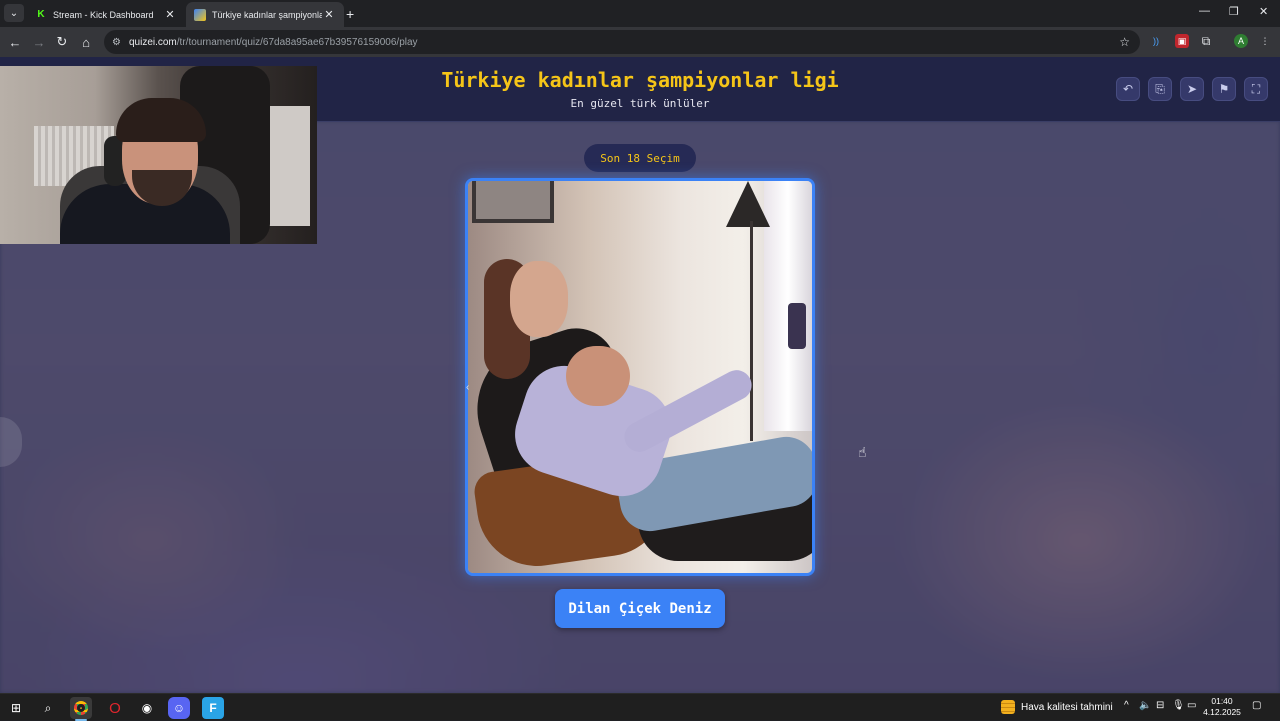 This screenshot has width=1280, height=721. What do you see at coordinates (86, 42) in the screenshot?
I see `home-icon: ⌂` at bounding box center [86, 42].